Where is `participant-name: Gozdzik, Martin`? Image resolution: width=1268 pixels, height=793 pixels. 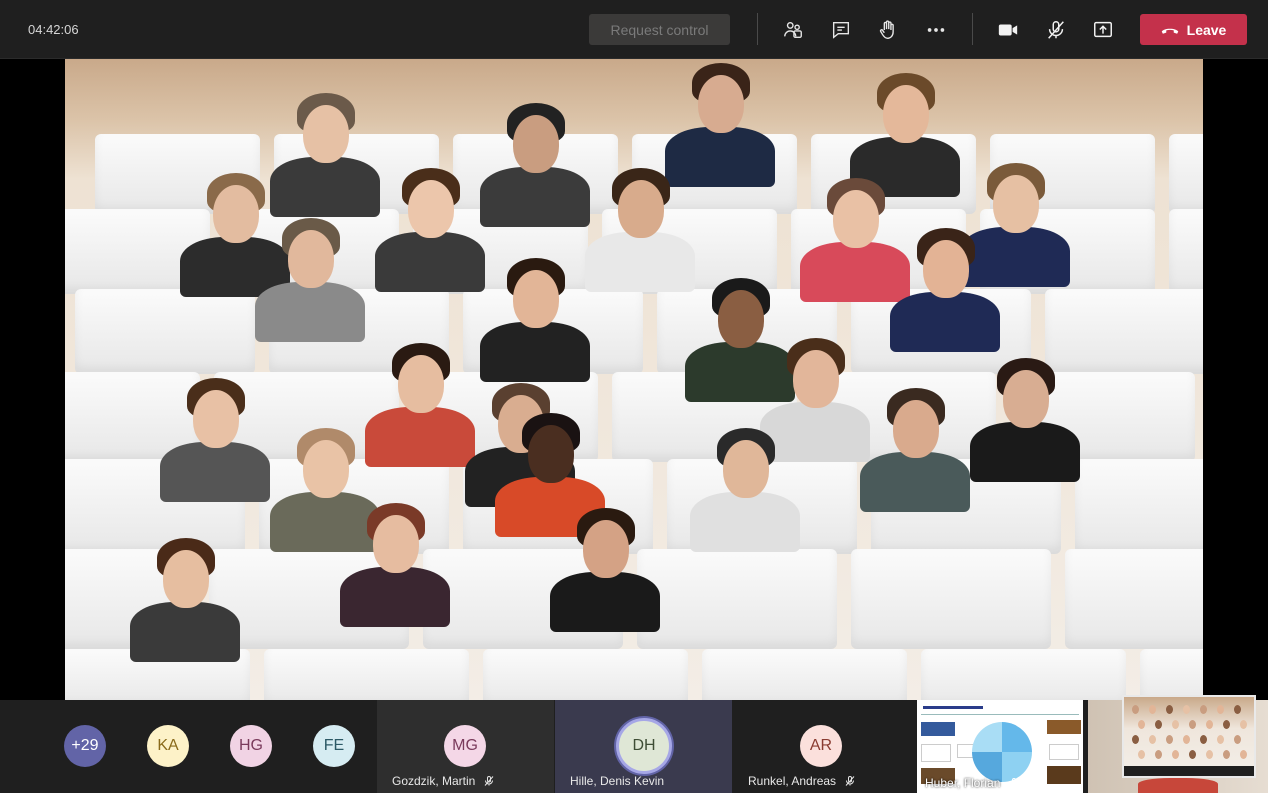 participant-name: Gozdzik, Martin is located at coordinates (443, 781).